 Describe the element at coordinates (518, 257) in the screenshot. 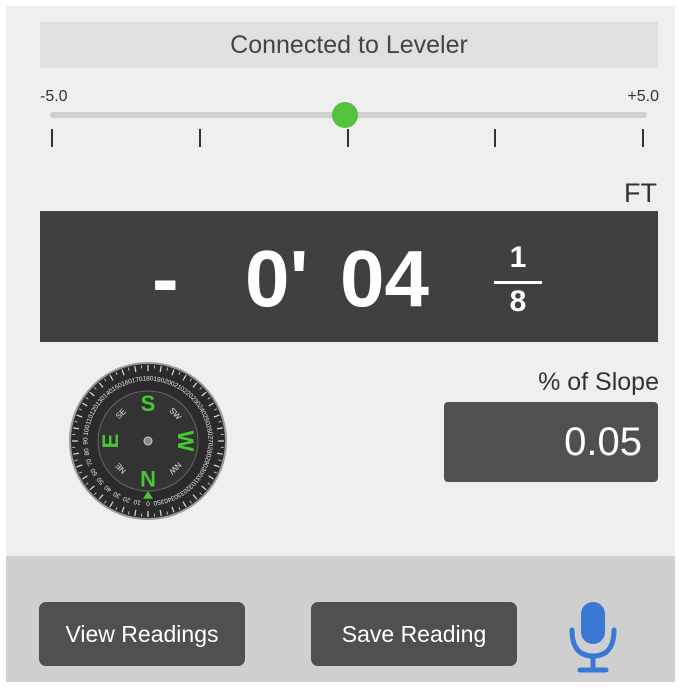

I see `fraction-numerator: 1` at that location.